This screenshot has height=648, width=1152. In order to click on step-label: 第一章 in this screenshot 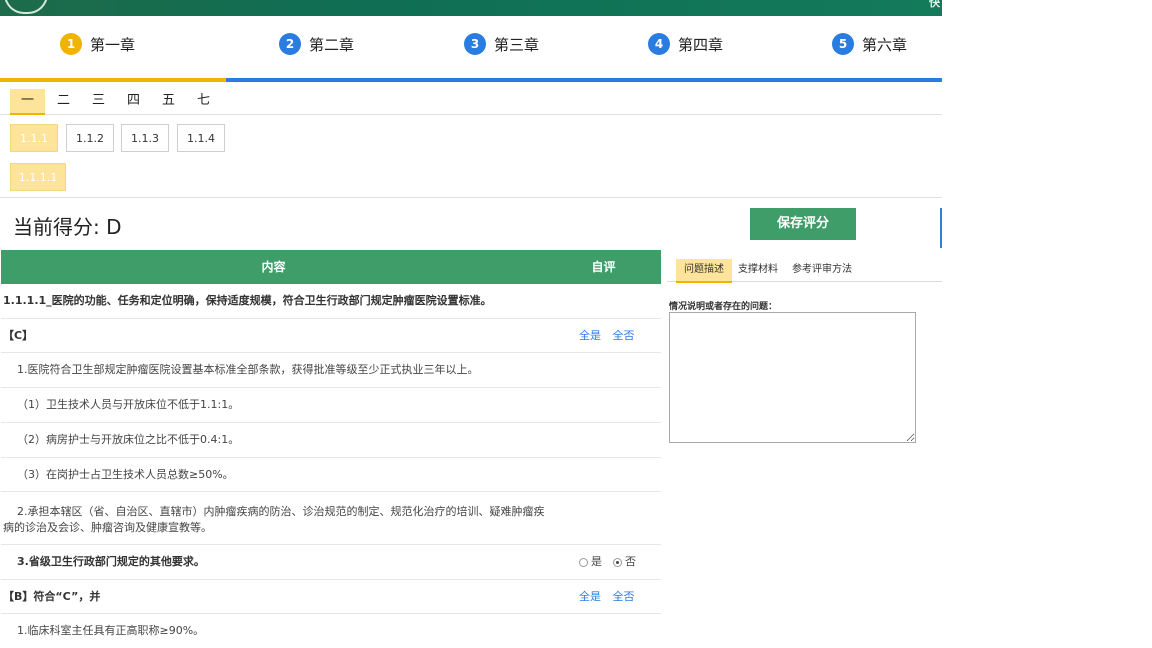, I will do `click(113, 44)`.